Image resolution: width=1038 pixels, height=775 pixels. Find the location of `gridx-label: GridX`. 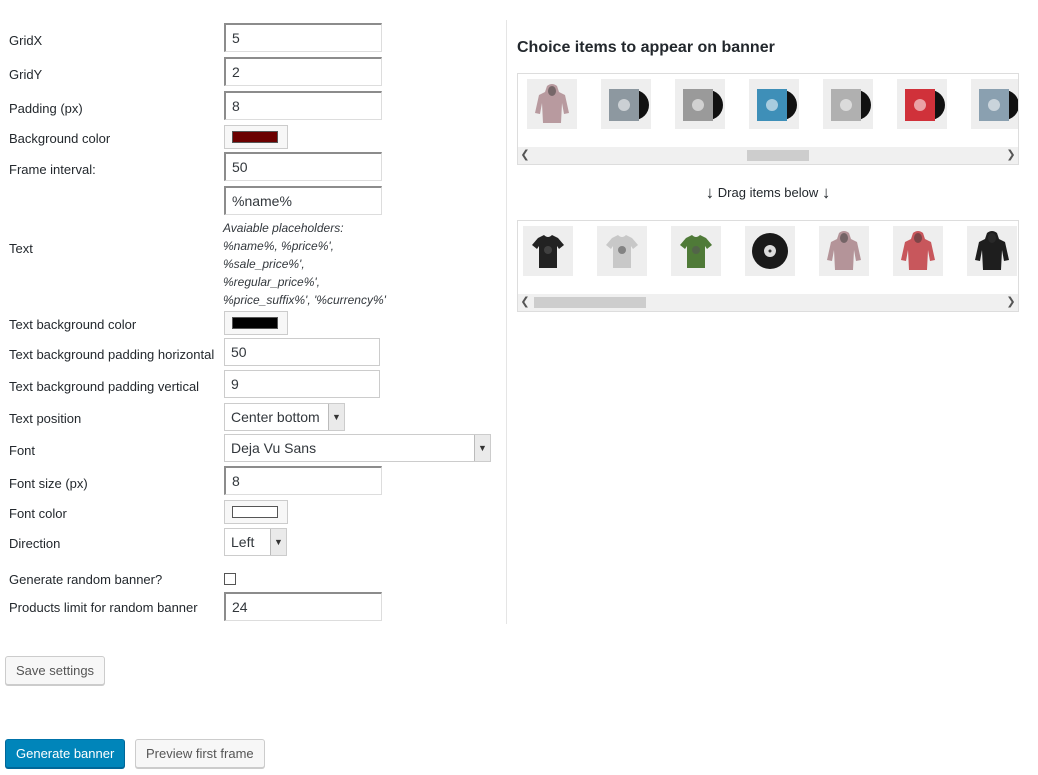

gridx-label: GridX is located at coordinates (26, 40).